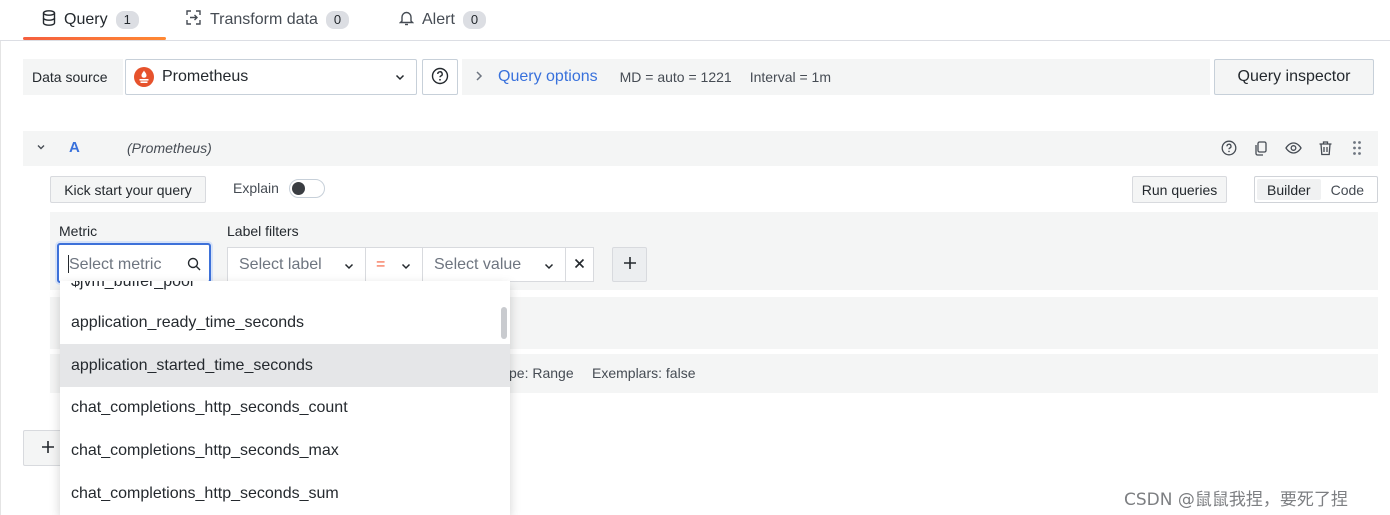  Describe the element at coordinates (1261, 148) in the screenshot. I see `copy-icon` at that location.